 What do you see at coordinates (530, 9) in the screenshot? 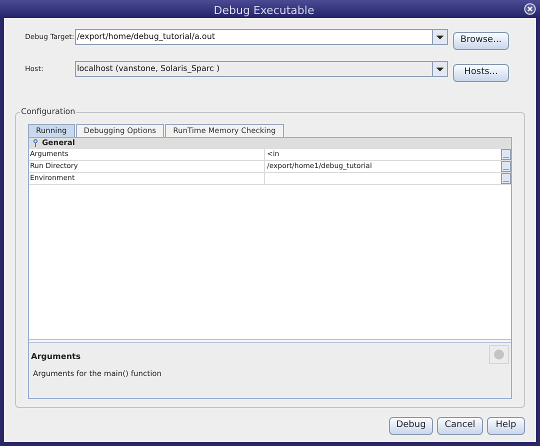
I see `close-icon` at bounding box center [530, 9].